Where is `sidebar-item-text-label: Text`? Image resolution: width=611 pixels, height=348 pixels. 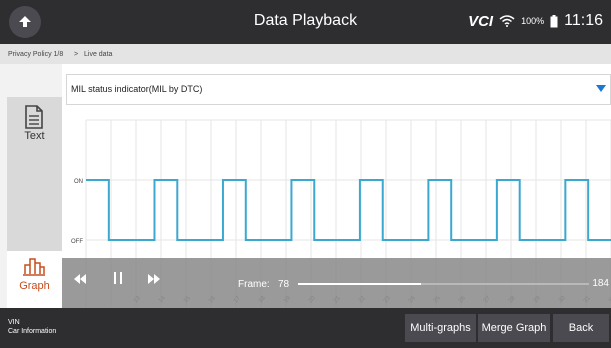
sidebar-item-text-label: Text is located at coordinates (34, 136).